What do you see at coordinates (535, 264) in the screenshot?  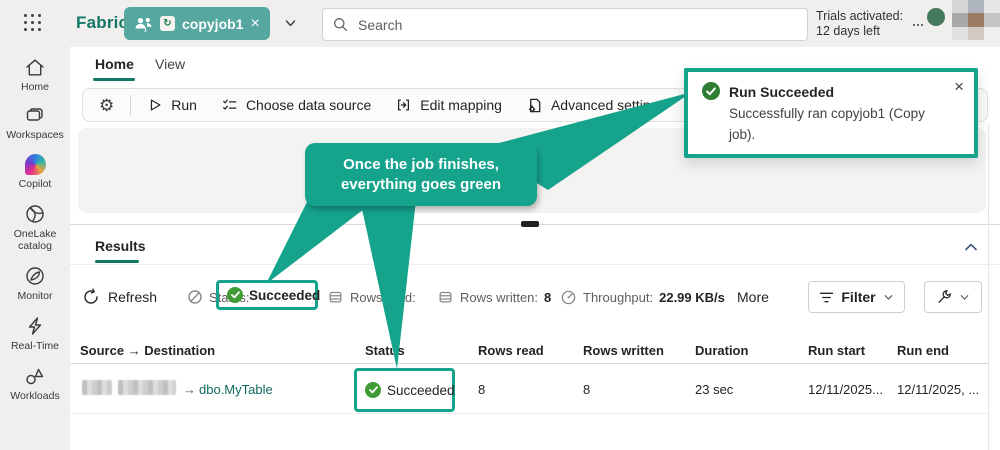 I see `results-header-divider` at bounding box center [535, 264].